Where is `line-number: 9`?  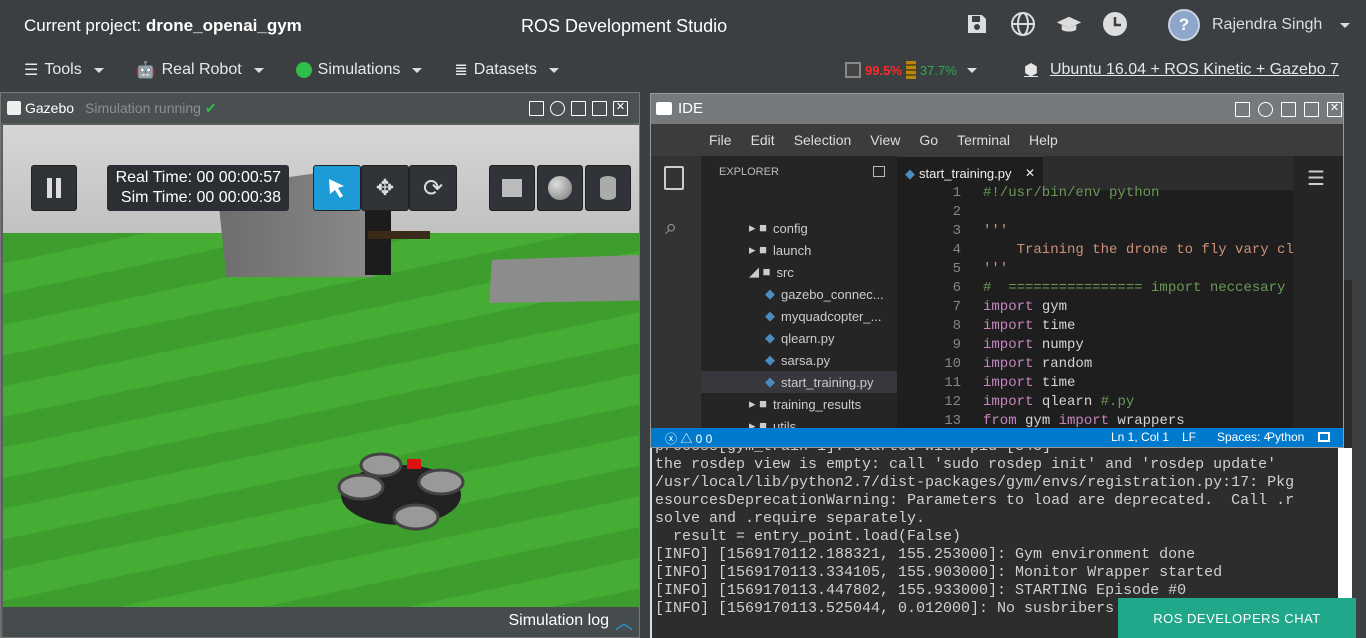
line-number: 9 is located at coordinates (956, 345).